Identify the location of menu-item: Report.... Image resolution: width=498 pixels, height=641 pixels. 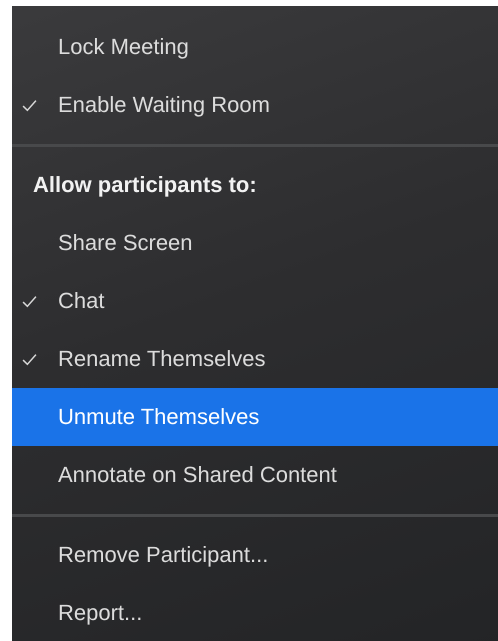
(255, 612).